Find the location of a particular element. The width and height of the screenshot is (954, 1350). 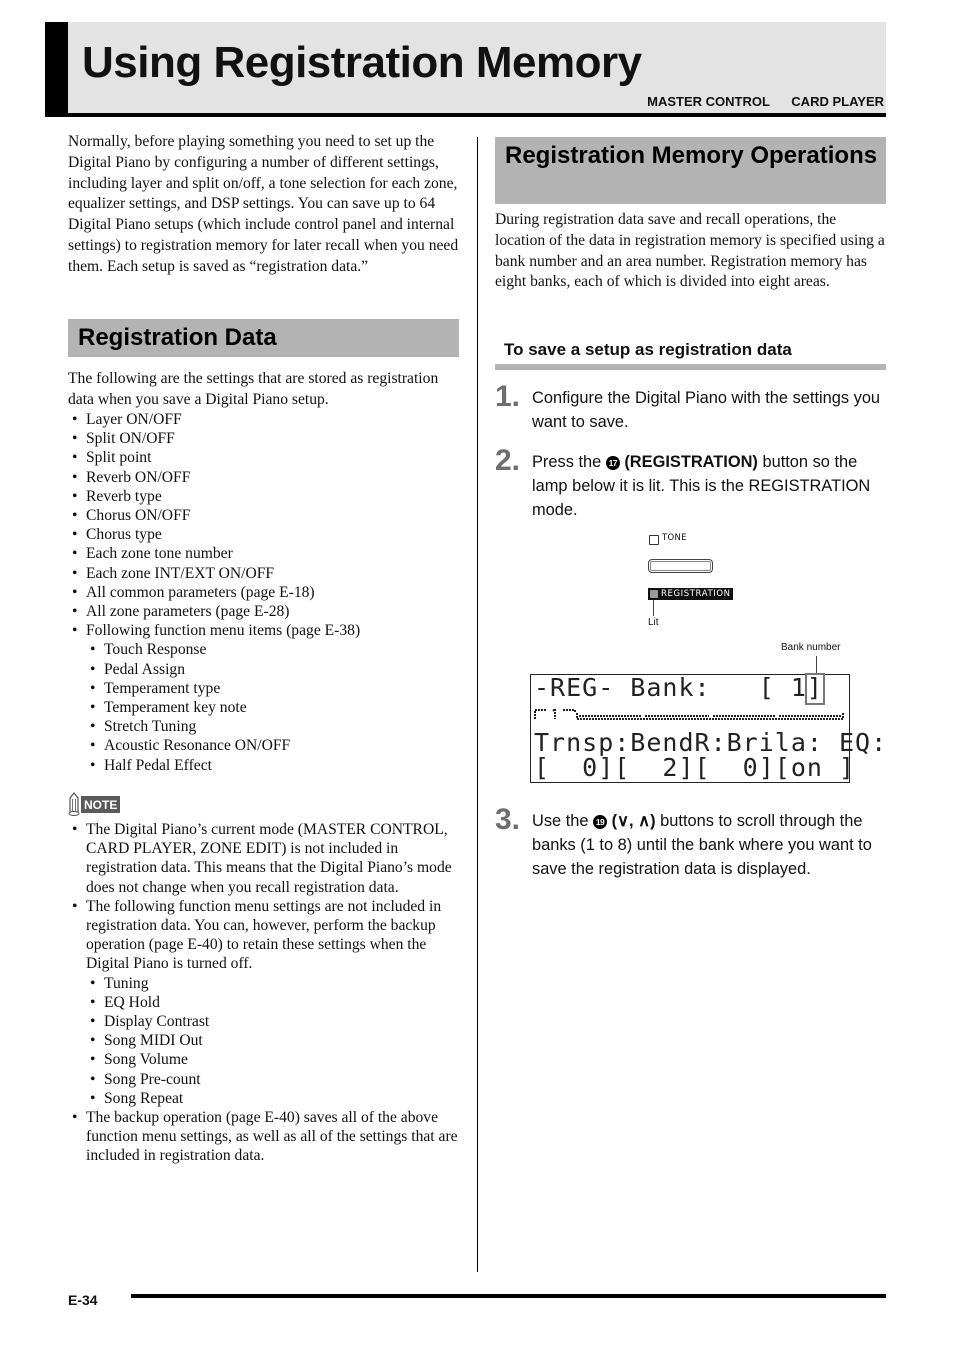

step-text-bold: (REGISTRATION) is located at coordinates (688, 462).